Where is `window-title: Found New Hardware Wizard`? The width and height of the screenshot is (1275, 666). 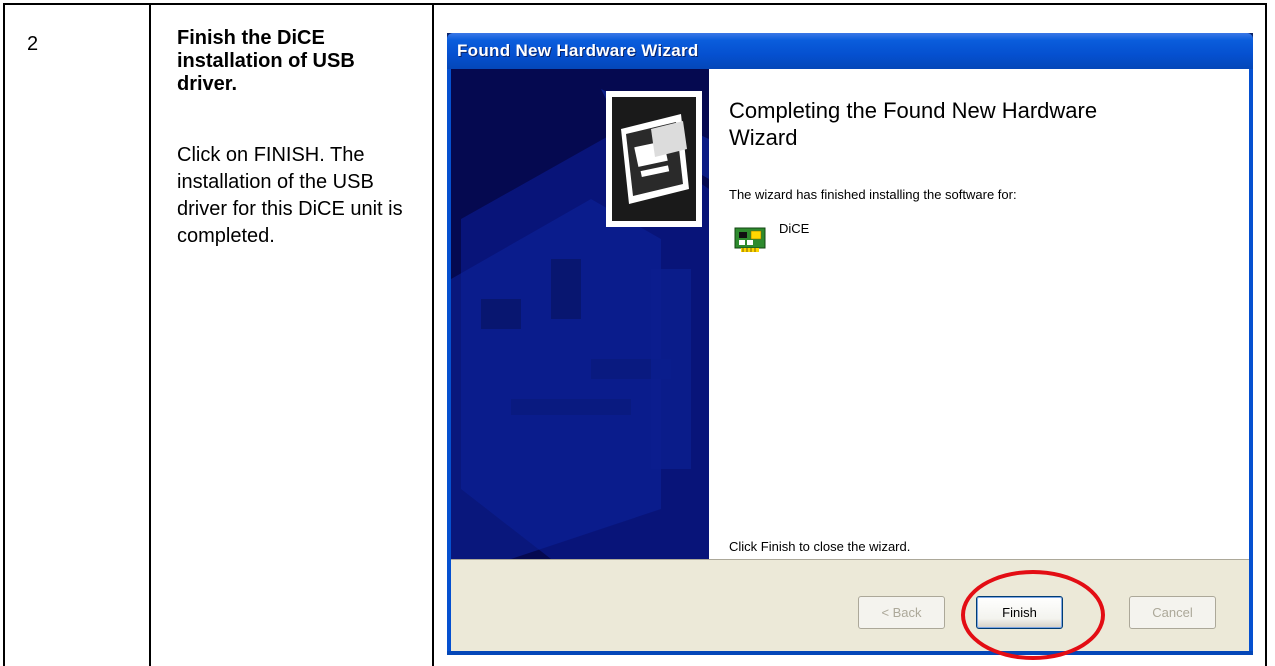 window-title: Found New Hardware Wizard is located at coordinates (578, 50).